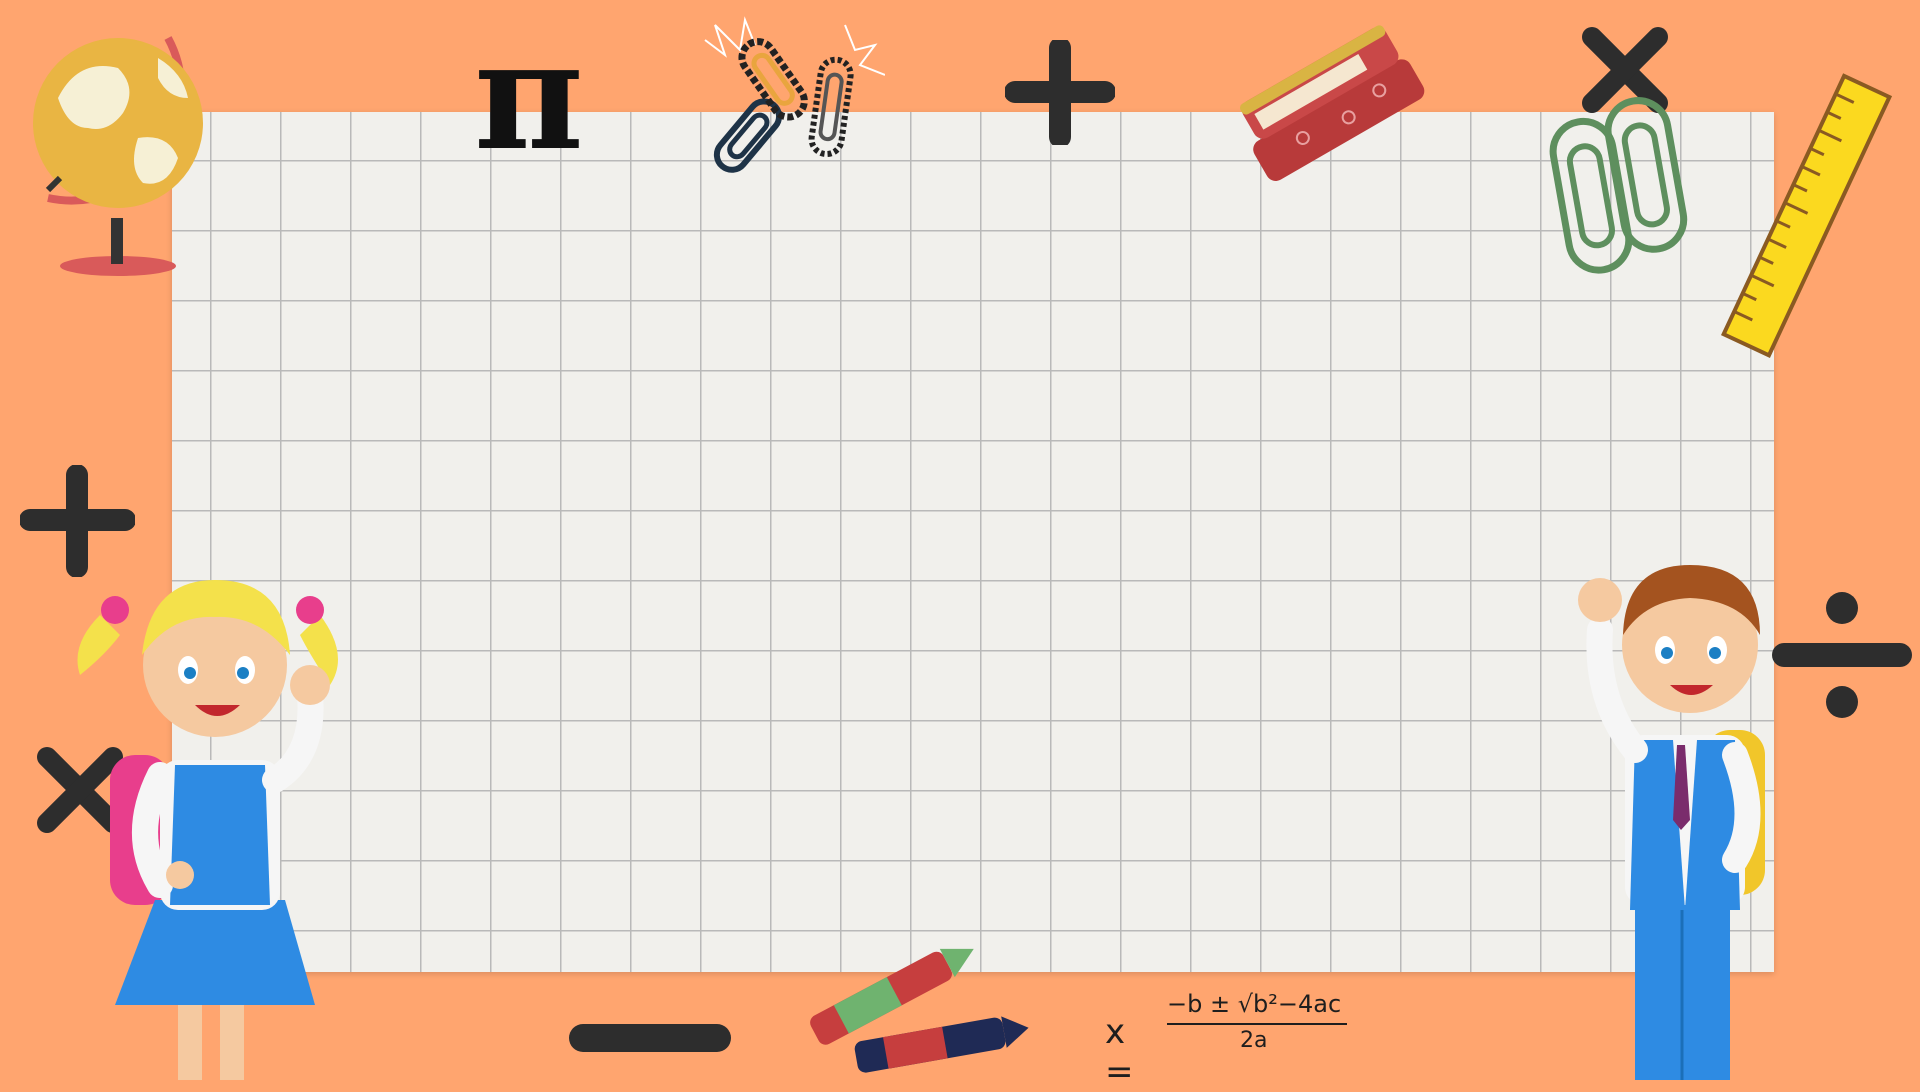 This screenshot has height=1092, width=1920. I want to click on formula-denominator: 2a, so click(1254, 1040).